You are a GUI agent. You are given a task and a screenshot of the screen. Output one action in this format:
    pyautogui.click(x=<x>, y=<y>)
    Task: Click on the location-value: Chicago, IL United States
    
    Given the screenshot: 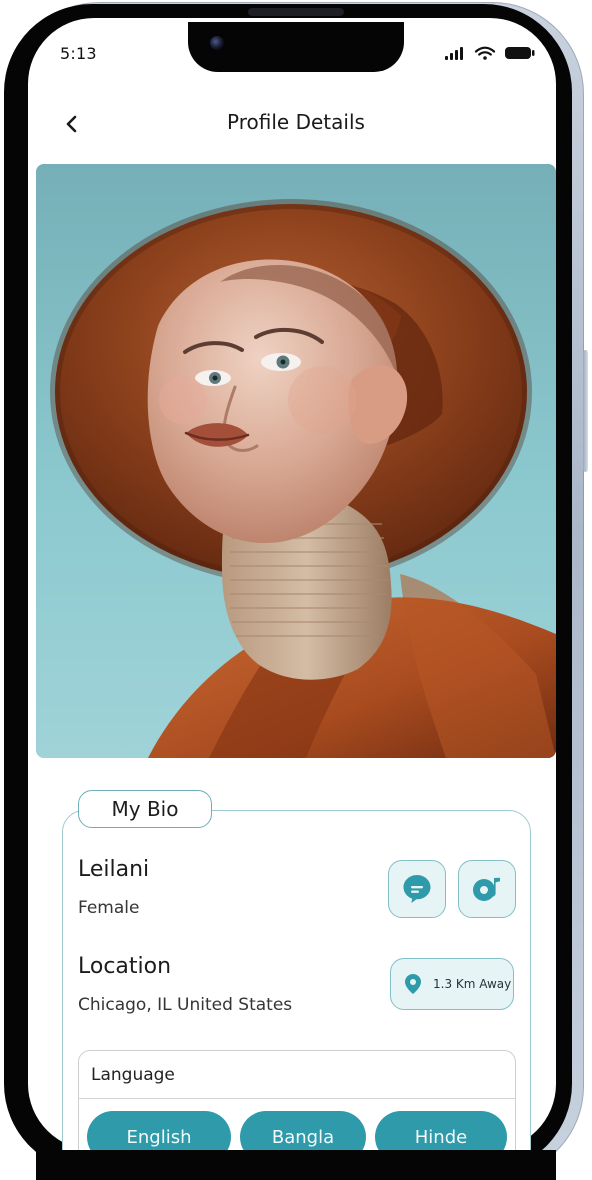 What is the action you would take?
    pyautogui.click(x=185, y=1005)
    